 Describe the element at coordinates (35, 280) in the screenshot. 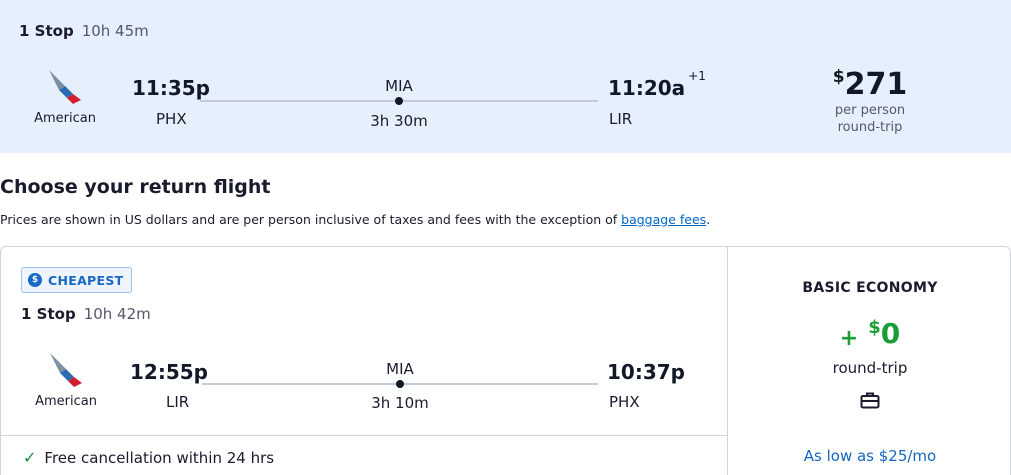

I see `dollar-icon: $` at that location.